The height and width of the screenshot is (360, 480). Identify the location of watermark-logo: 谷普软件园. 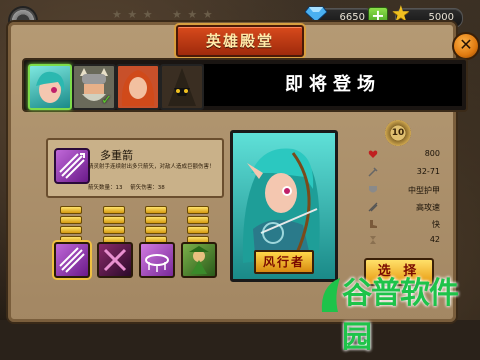
(399, 313).